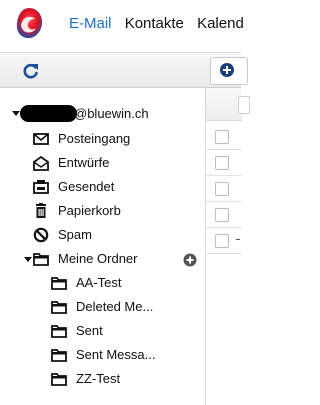  Describe the element at coordinates (89, 210) in the screenshot. I see `folder-label: Papierkorb` at that location.